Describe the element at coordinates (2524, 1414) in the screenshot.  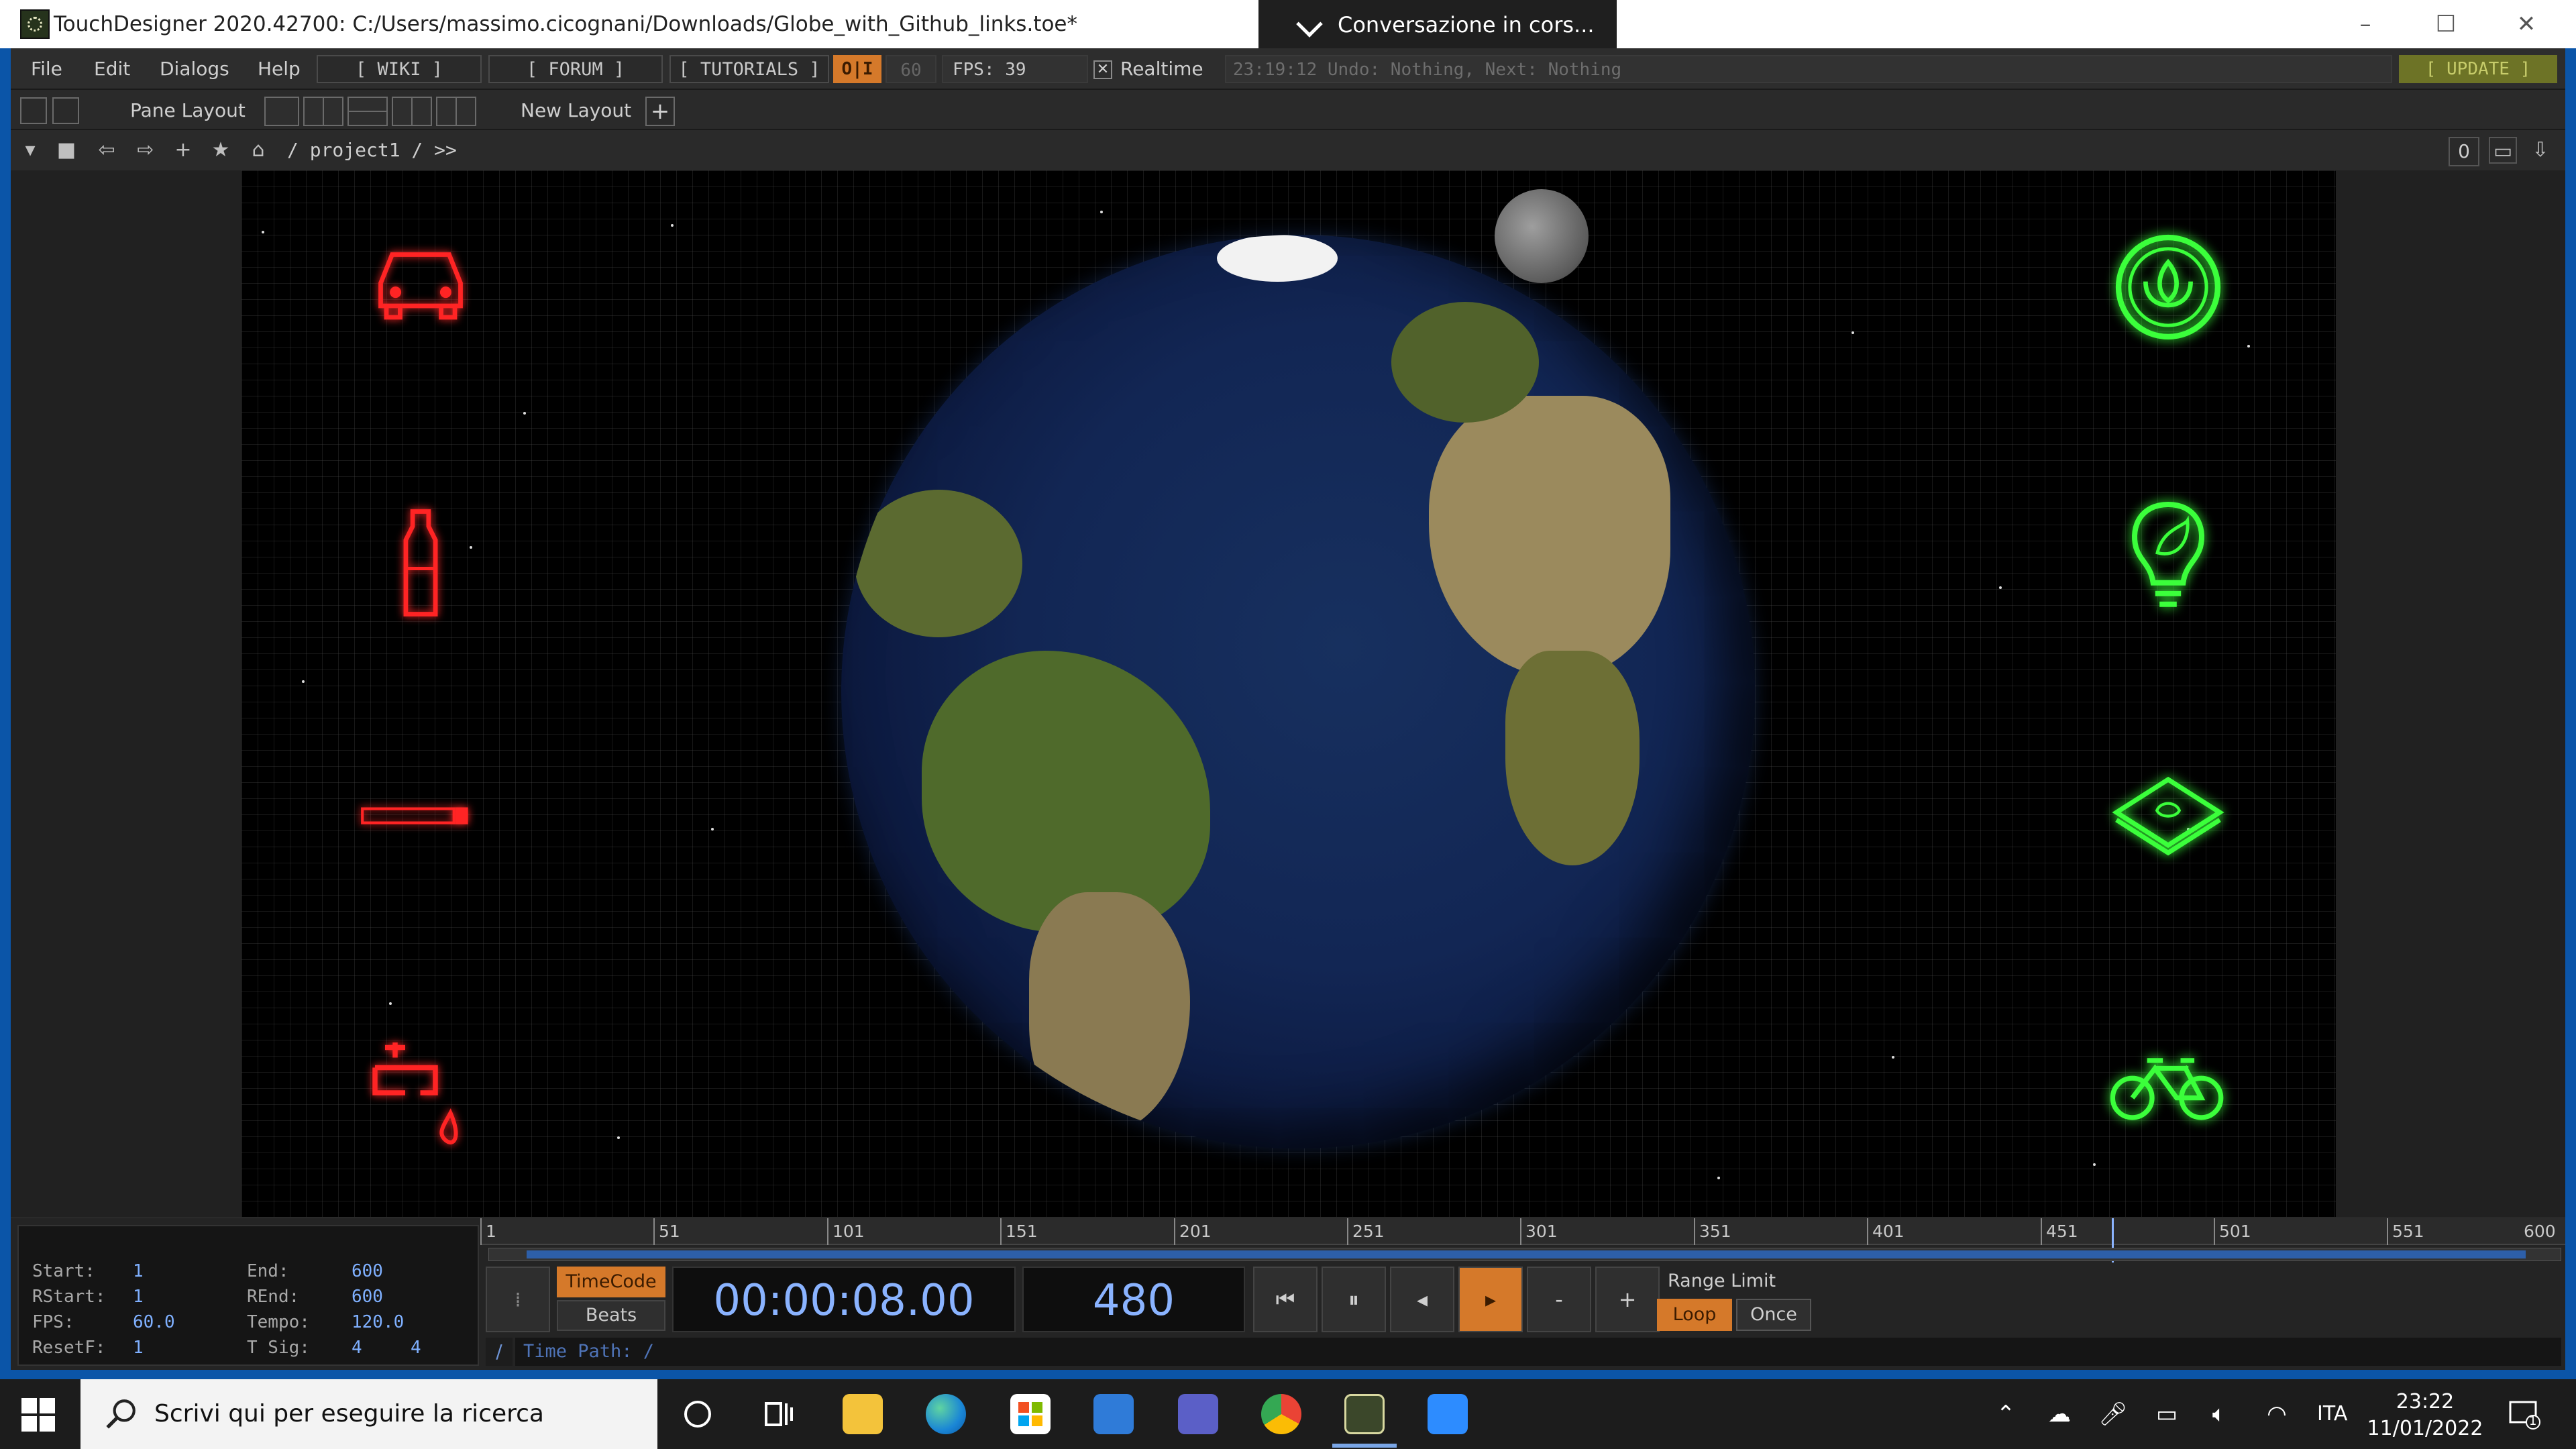
I see `notification-center-icon: 1` at that location.